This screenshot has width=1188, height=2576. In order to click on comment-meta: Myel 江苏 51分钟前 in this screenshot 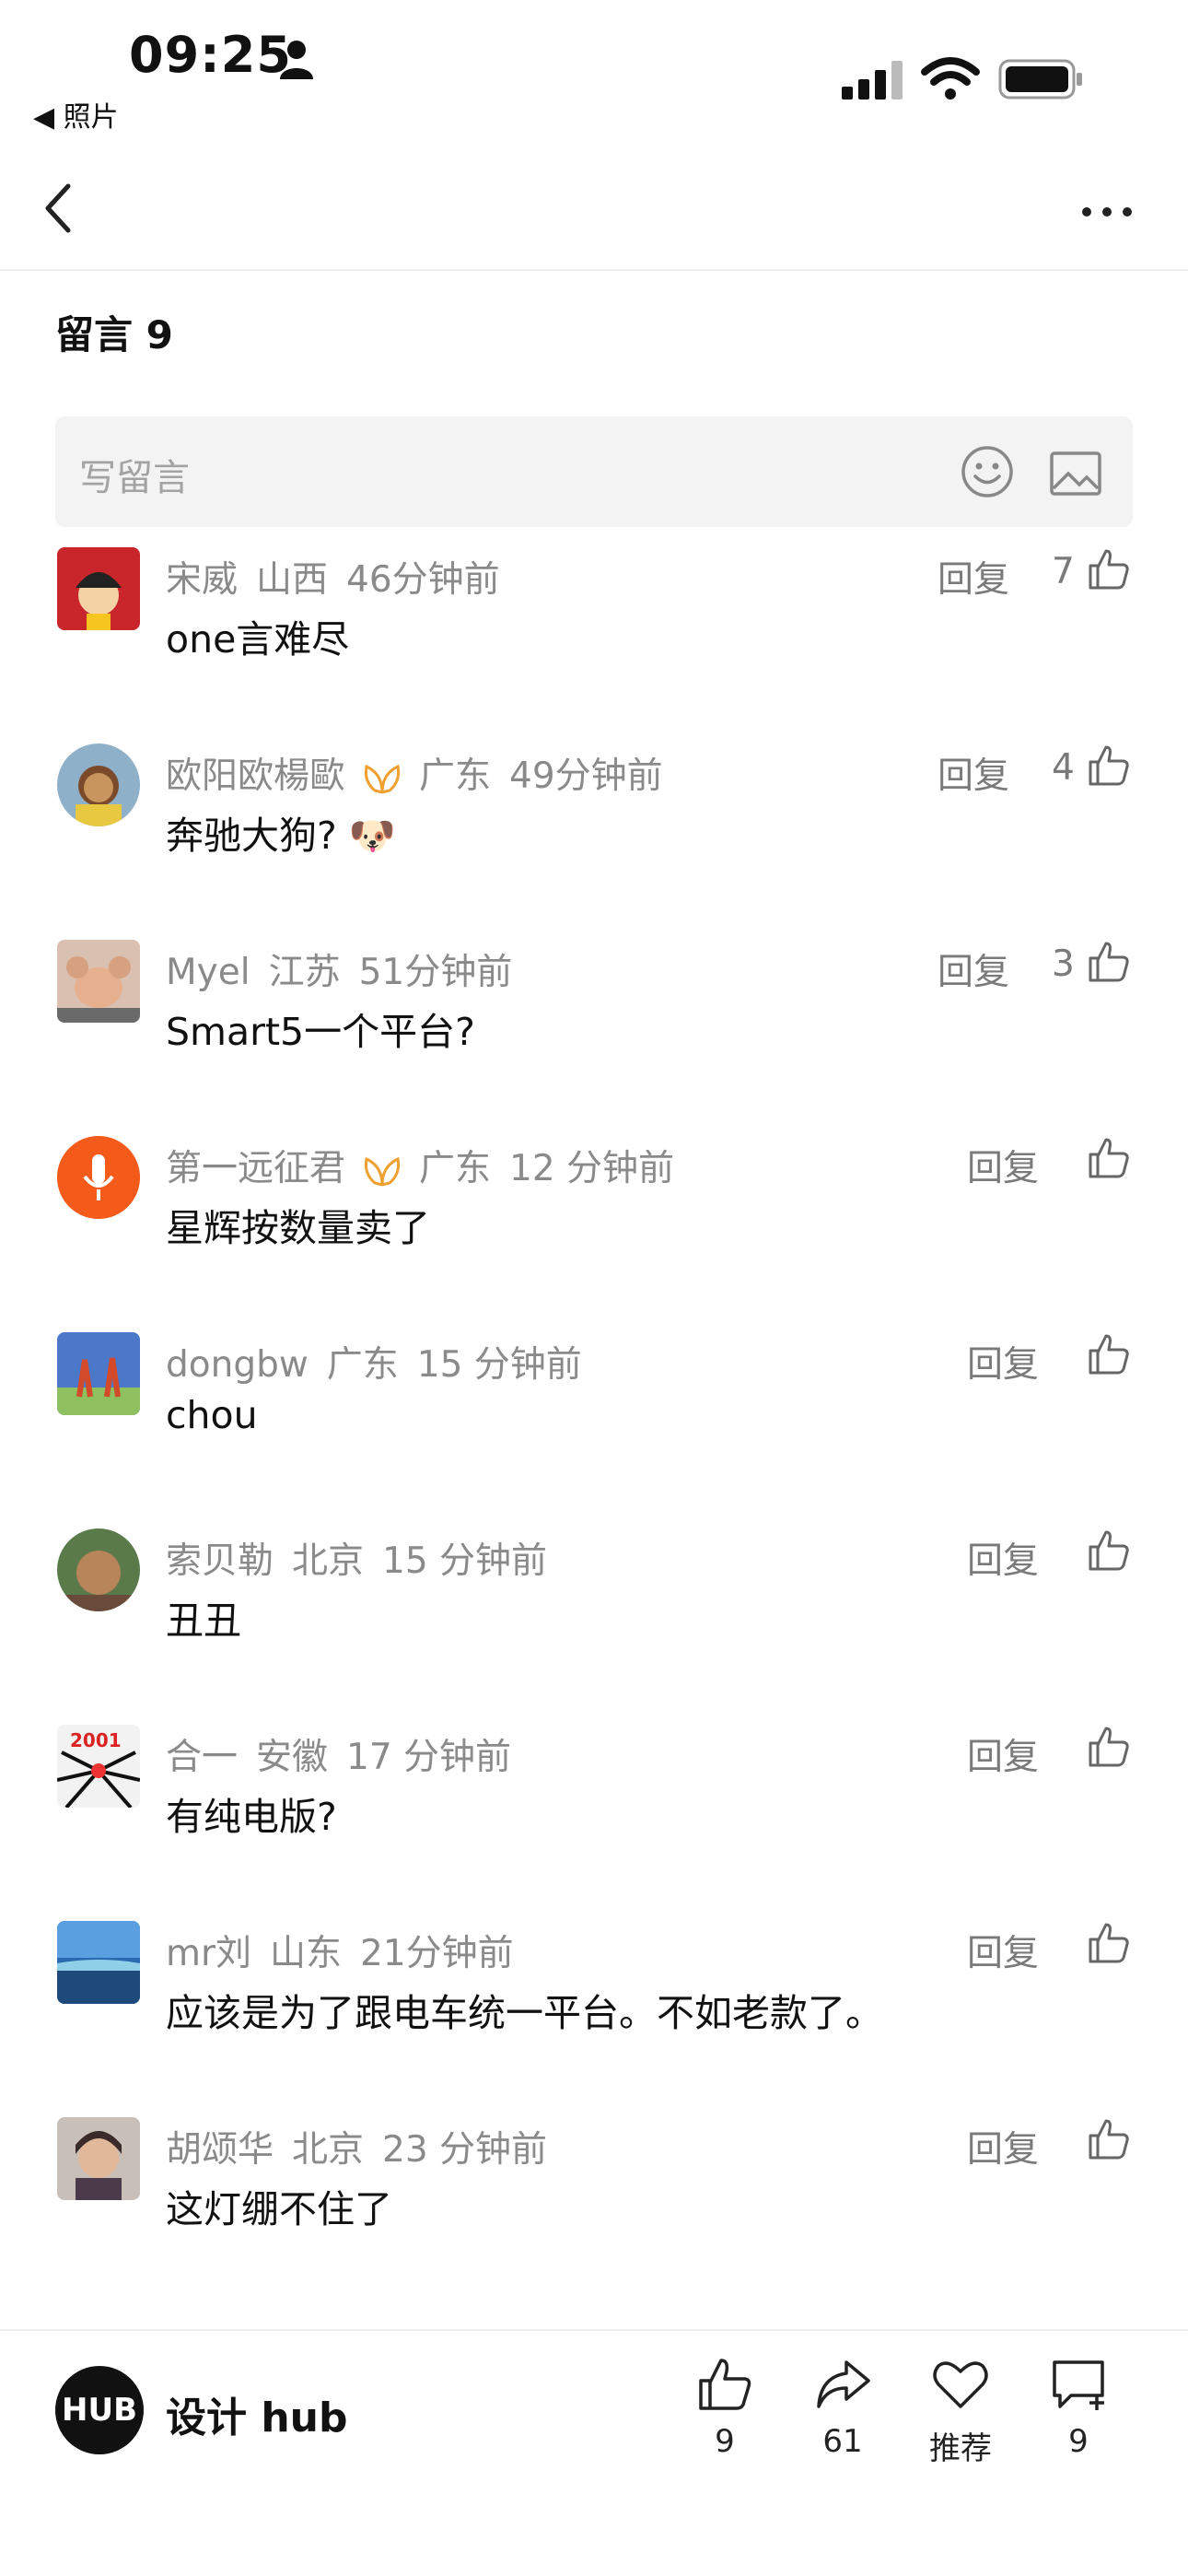, I will do `click(348, 969)`.